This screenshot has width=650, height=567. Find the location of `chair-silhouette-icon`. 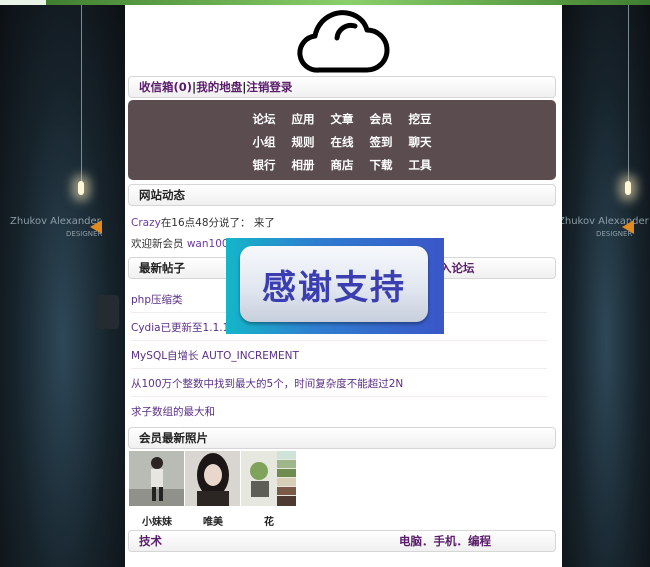

chair-silhouette-icon is located at coordinates (108, 312).